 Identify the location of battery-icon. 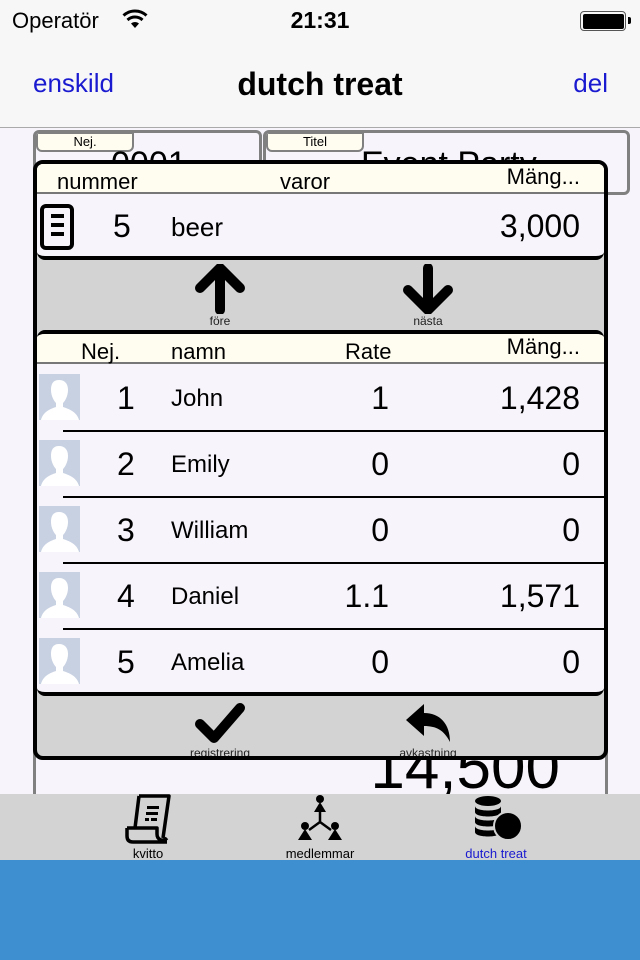
(605, 21).